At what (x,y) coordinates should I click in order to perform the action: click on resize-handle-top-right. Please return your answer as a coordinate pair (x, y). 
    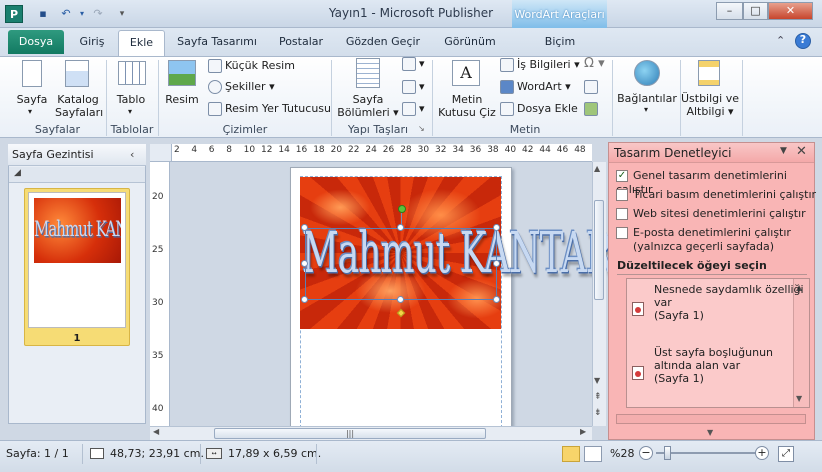
    Looking at the image, I should click on (496, 227).